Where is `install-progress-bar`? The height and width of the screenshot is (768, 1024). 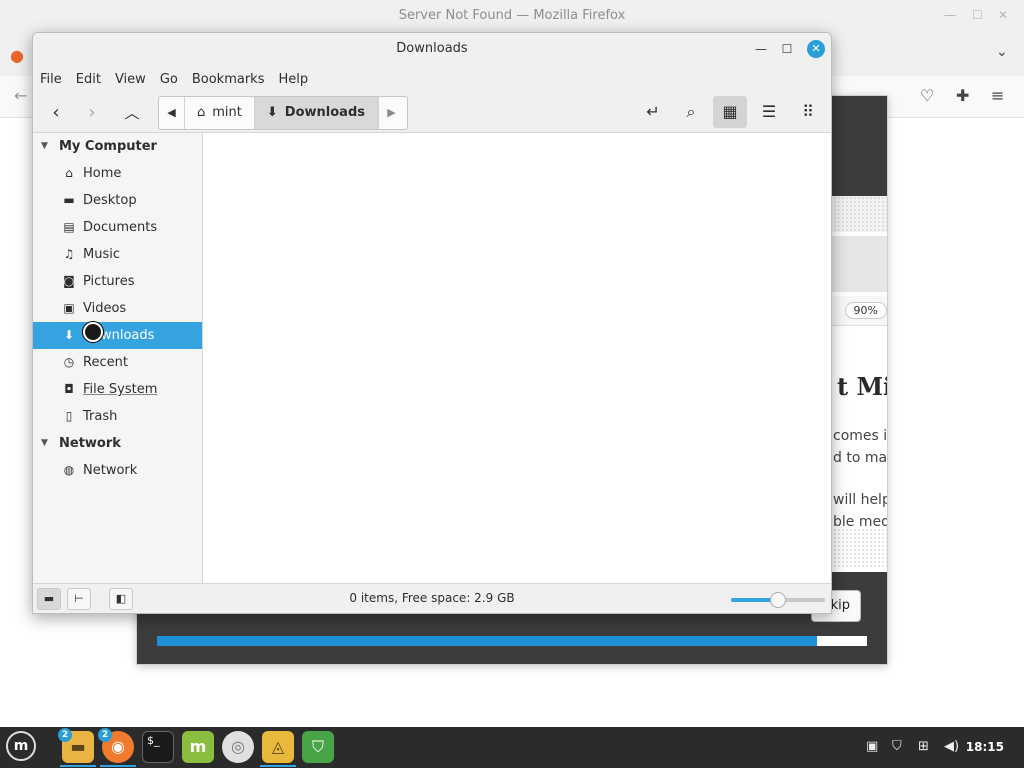 install-progress-bar is located at coordinates (512, 641).